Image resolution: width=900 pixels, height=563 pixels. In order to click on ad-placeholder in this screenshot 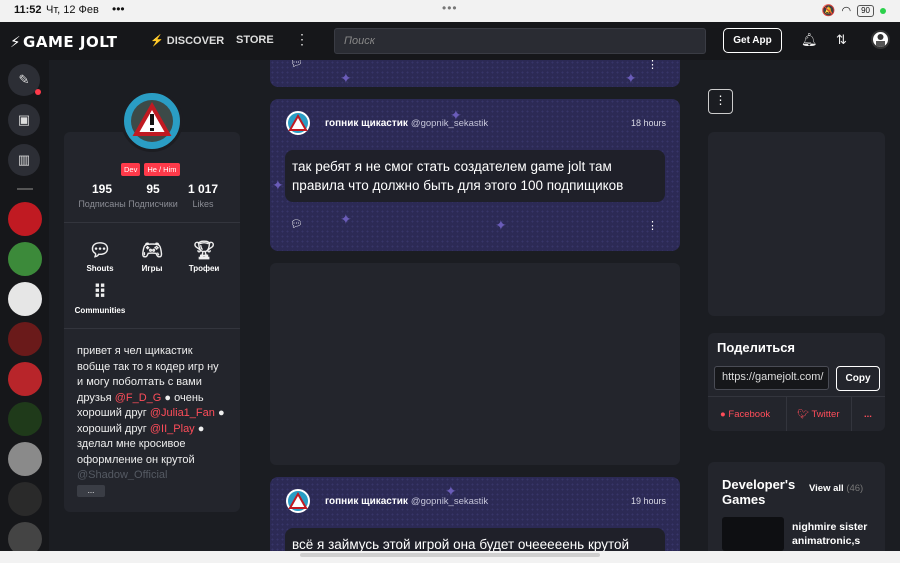, I will do `click(796, 224)`.